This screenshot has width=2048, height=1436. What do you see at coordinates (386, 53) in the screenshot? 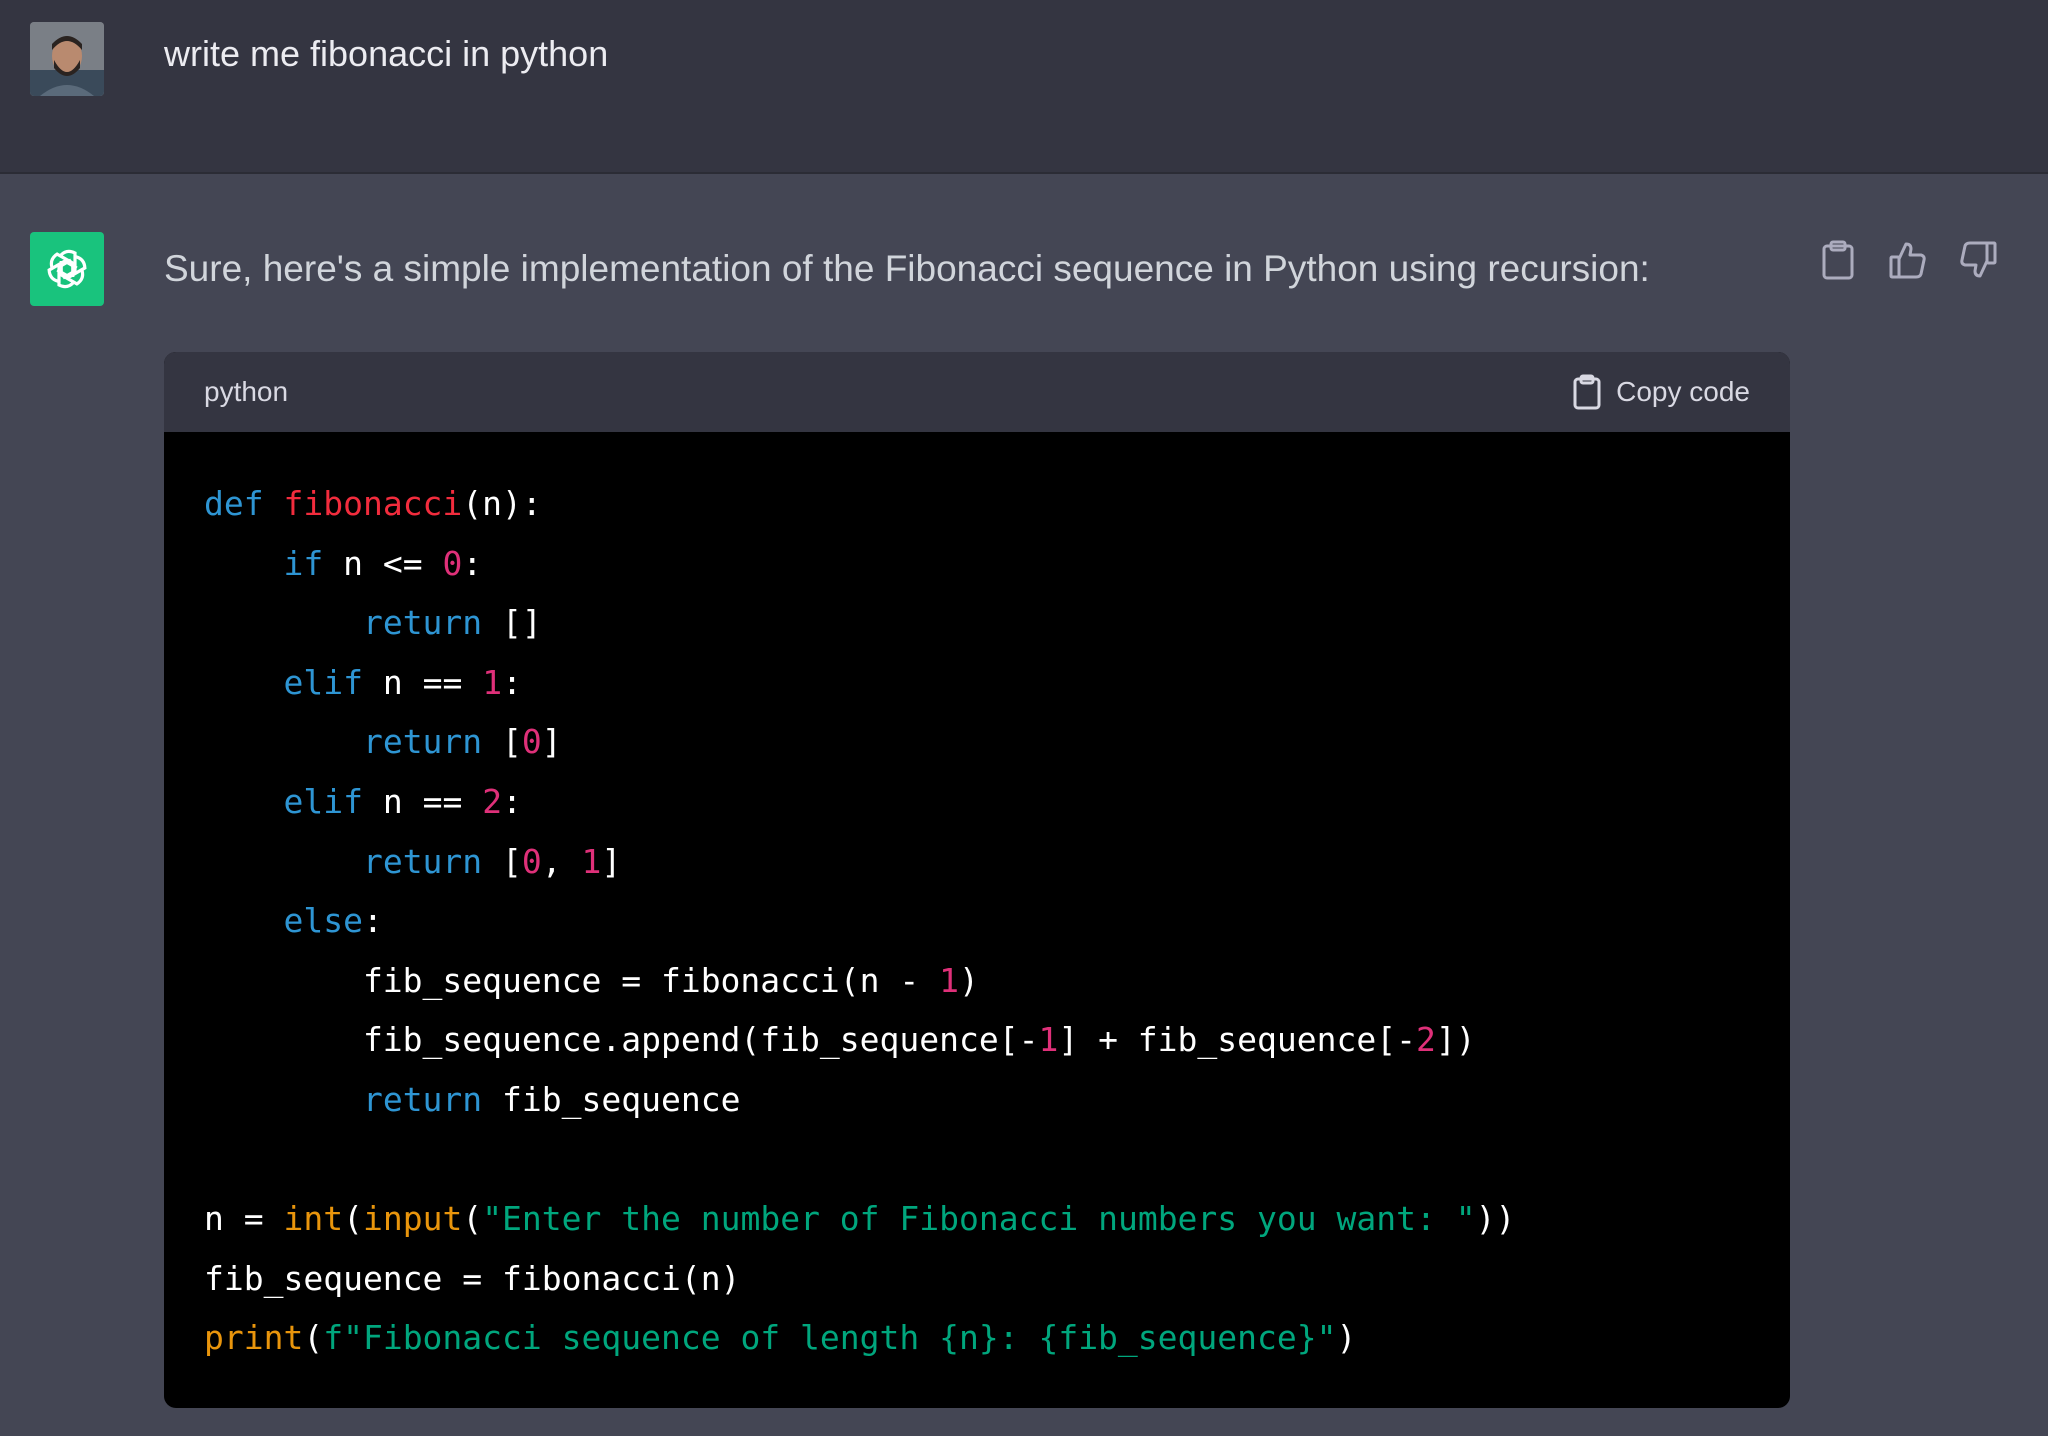
I see `user-message-text: write me fibonacci in python` at bounding box center [386, 53].